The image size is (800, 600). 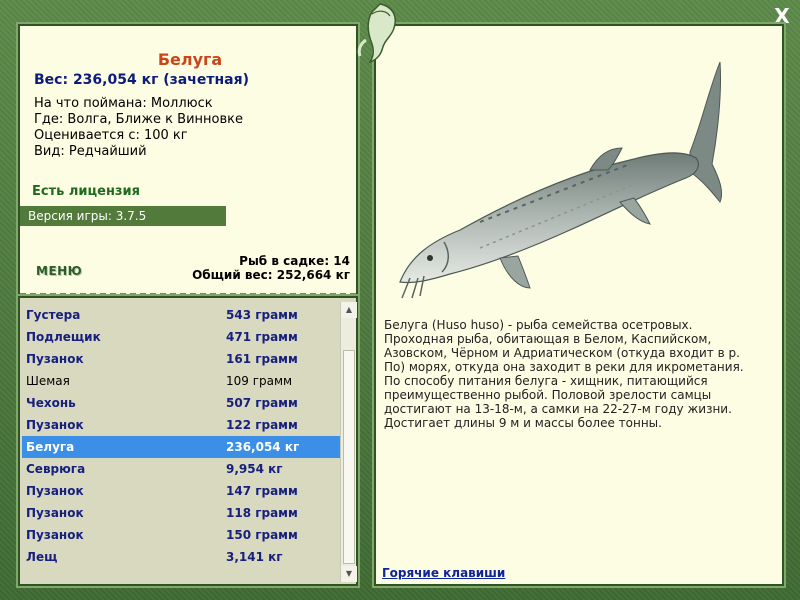 I want to click on list-item: Подлещик 471 грамм, so click(x=181, y=337).